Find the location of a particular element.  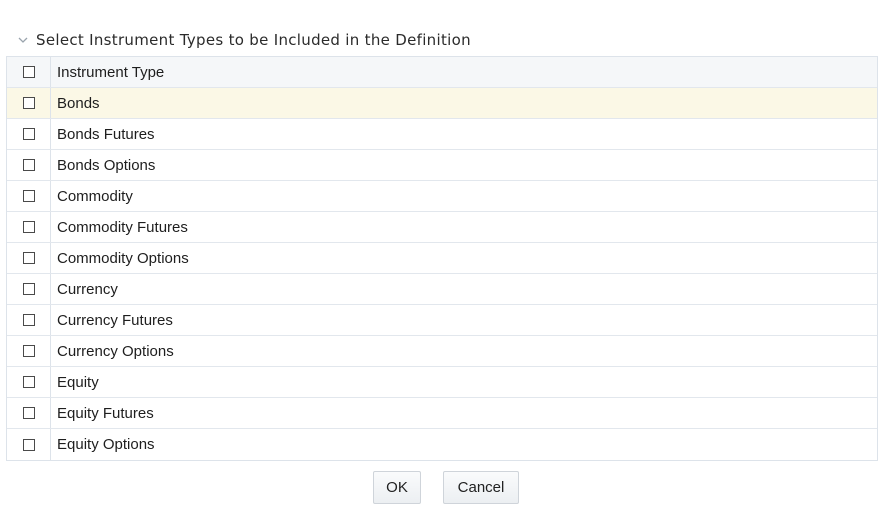

table-row: Currency Futures is located at coordinates (442, 320).